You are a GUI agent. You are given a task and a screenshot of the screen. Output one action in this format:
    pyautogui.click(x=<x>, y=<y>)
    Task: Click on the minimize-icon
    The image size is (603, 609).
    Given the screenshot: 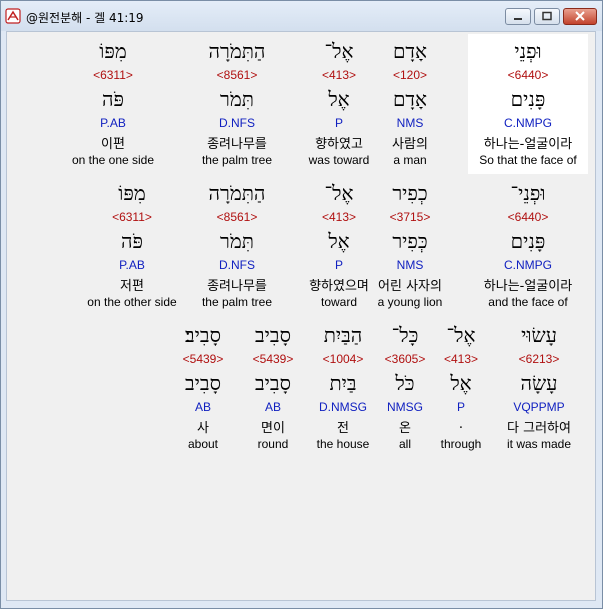 What is the action you would take?
    pyautogui.click(x=518, y=19)
    